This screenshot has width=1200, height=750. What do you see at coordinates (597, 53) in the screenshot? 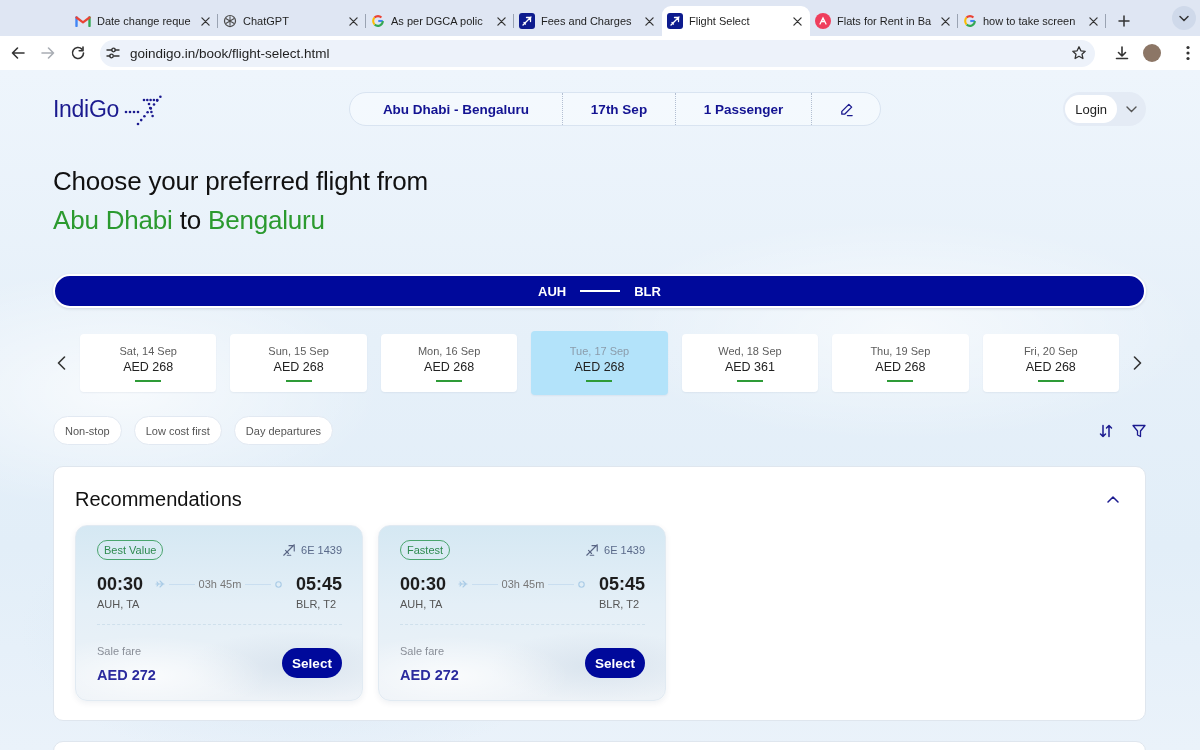
I see `address-bar: goindigo.in/book/flight-select.html` at bounding box center [597, 53].